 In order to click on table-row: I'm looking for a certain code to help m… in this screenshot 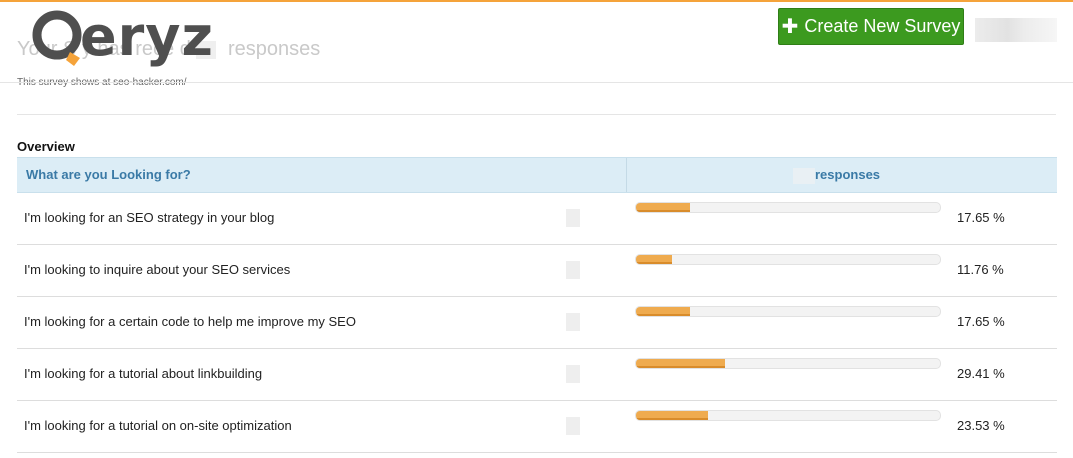, I will do `click(537, 323)`.